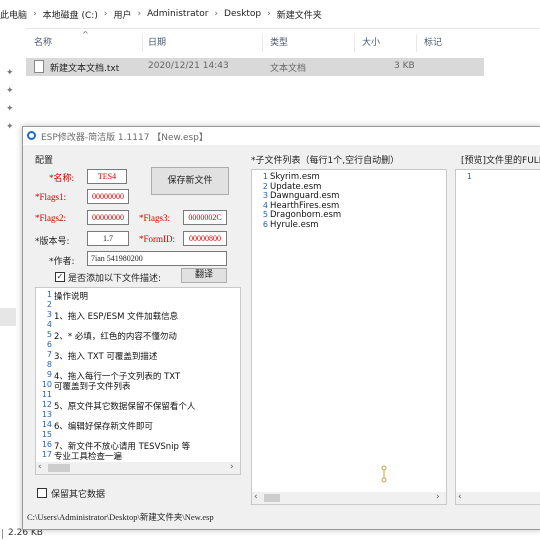  Describe the element at coordinates (46, 454) in the screenshot. I see `line-number: 17` at that location.